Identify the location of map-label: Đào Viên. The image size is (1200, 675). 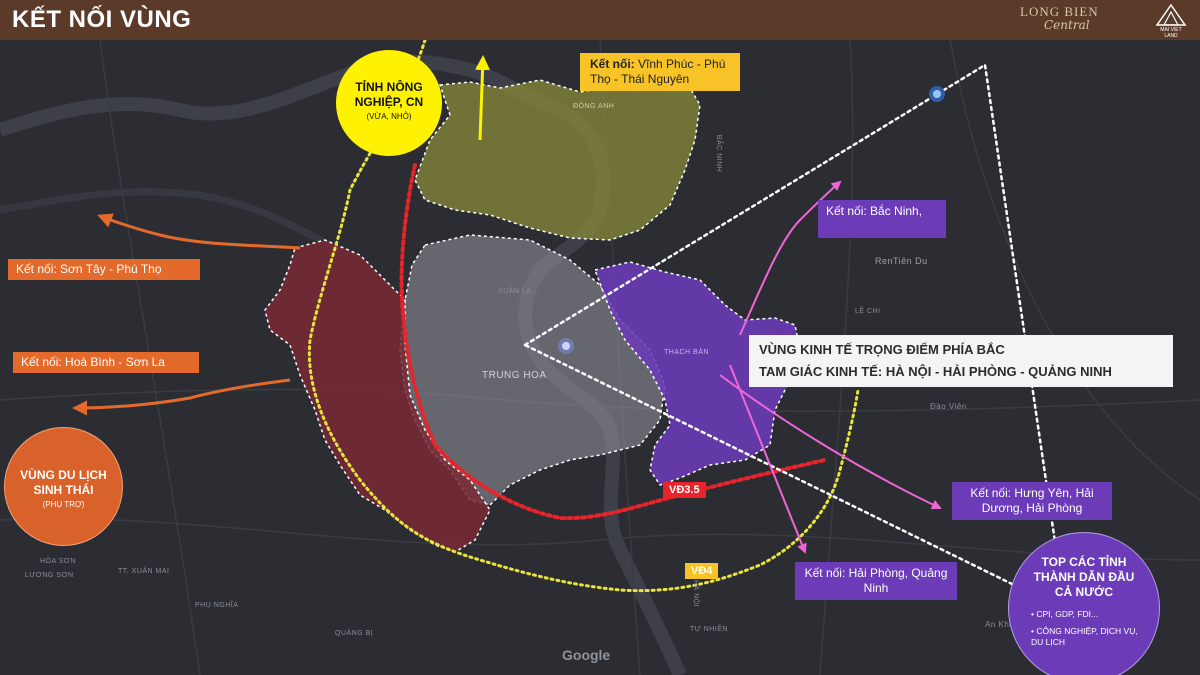
(948, 406).